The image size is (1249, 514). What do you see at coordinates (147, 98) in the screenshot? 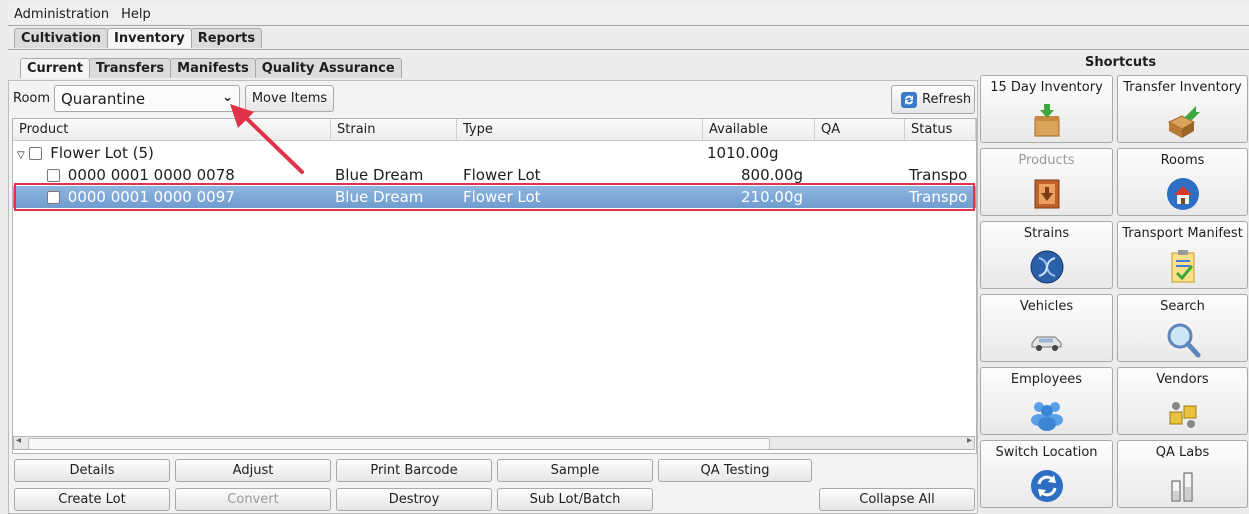
I see `room-select: Quarantine ⌄` at bounding box center [147, 98].